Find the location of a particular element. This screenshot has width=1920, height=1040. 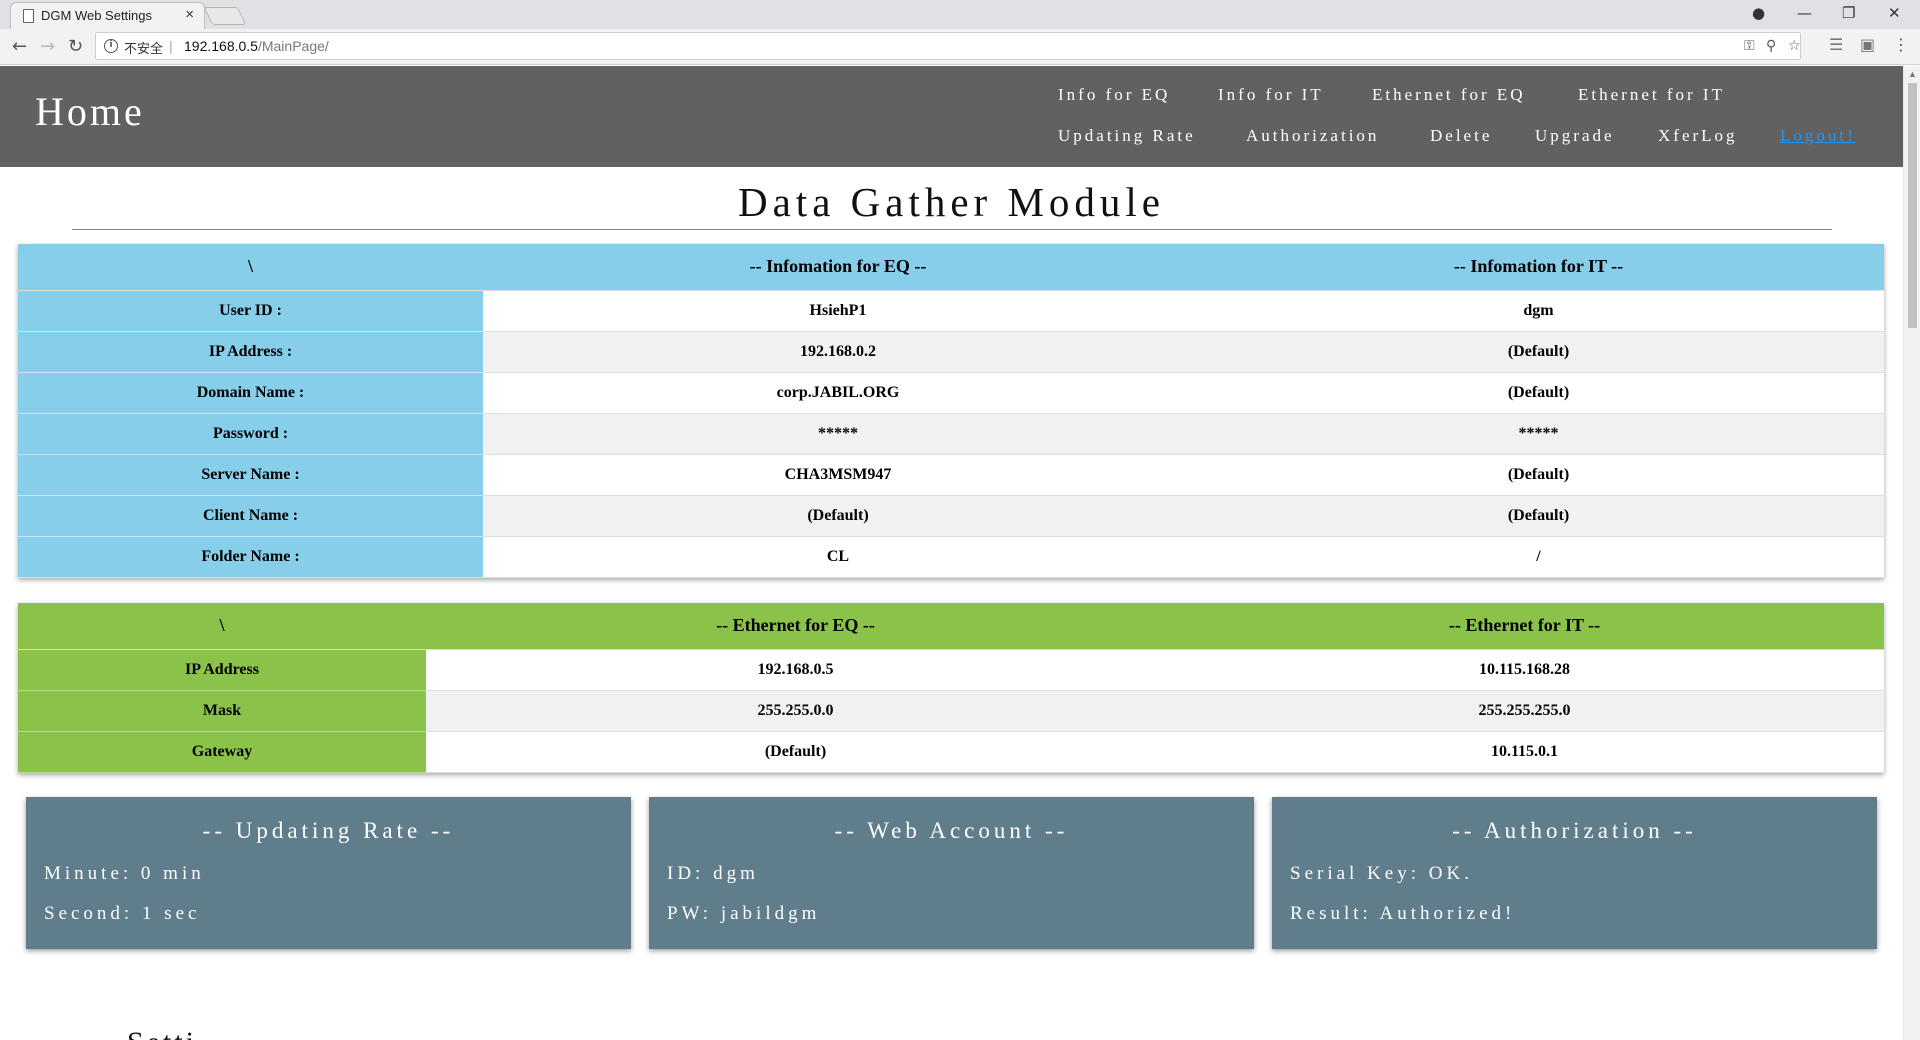

page-icon is located at coordinates (28, 16).